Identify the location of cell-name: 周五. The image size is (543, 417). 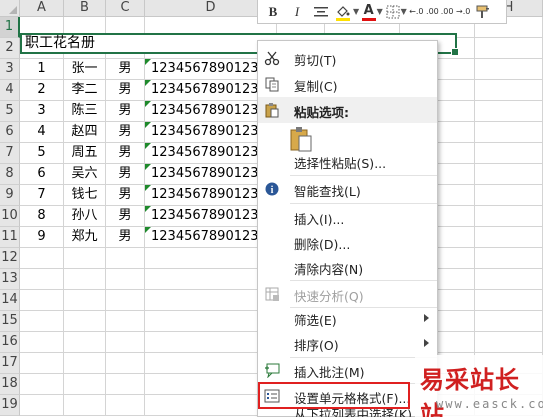
(85, 153).